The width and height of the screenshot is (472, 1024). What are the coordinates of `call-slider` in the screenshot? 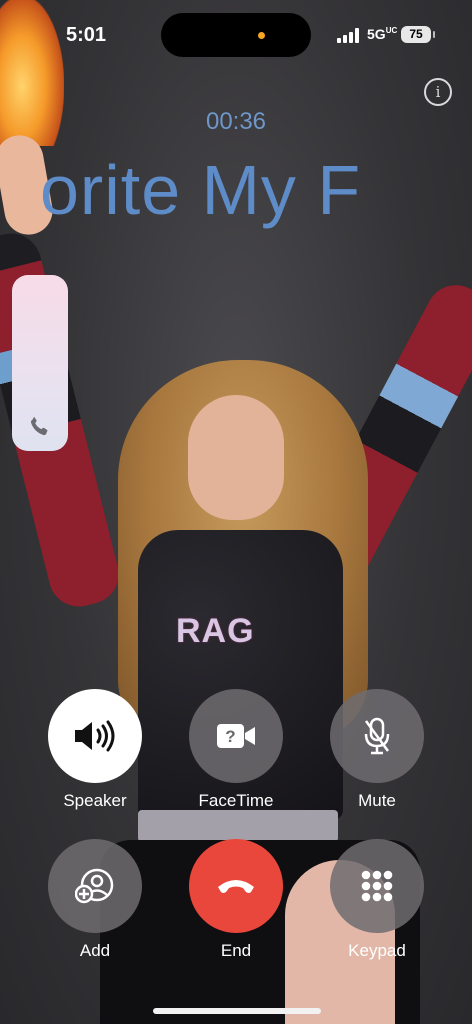 It's located at (40, 363).